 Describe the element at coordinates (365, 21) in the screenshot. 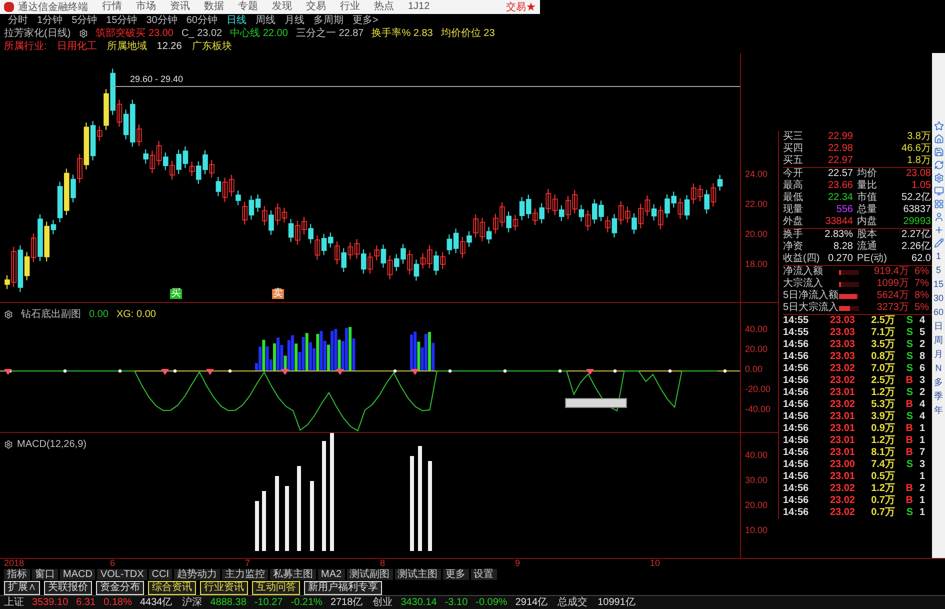

I see `period-tab: 更多>` at that location.